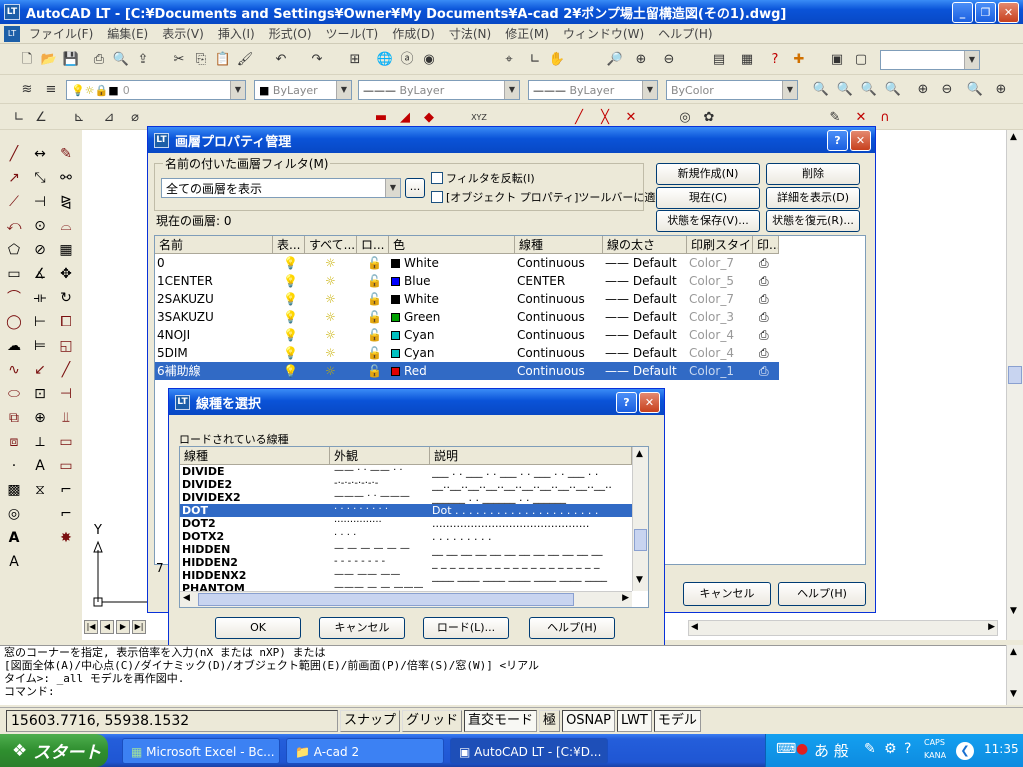  I want to click on show-details-button: 詳細を表示(D), so click(813, 198).